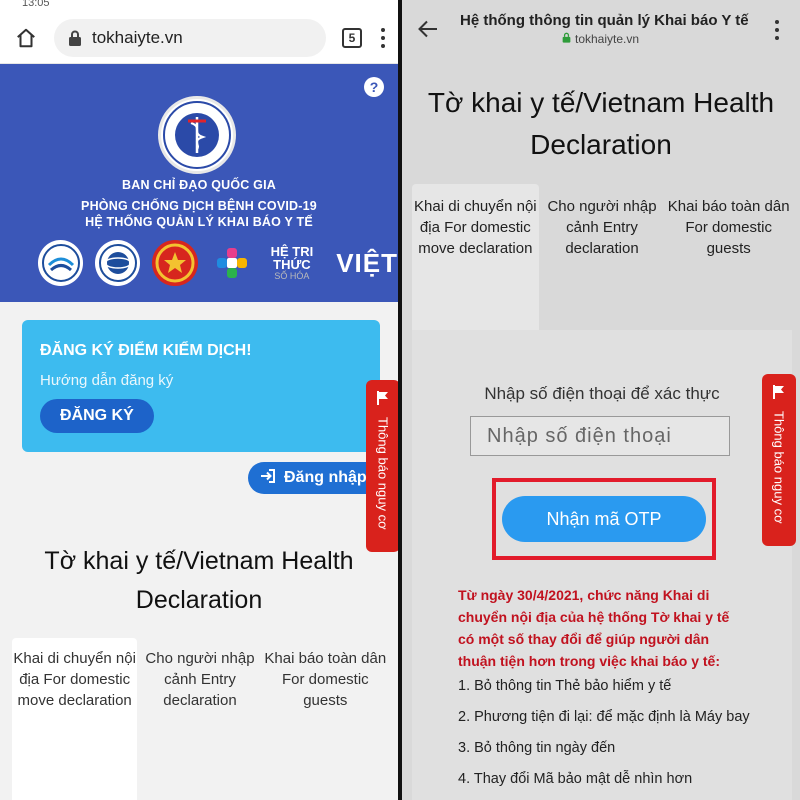 This screenshot has width=800, height=800. I want to click on login-icon, so click(268, 478).